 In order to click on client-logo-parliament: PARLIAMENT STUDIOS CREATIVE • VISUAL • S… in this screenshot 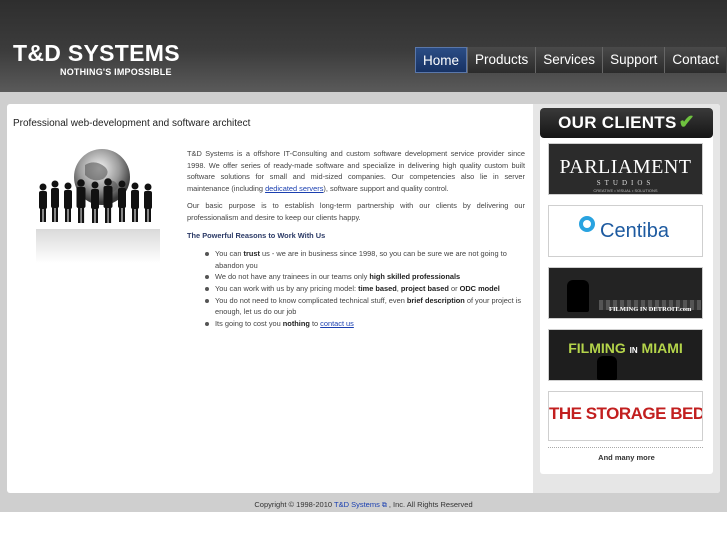, I will do `click(625, 169)`.